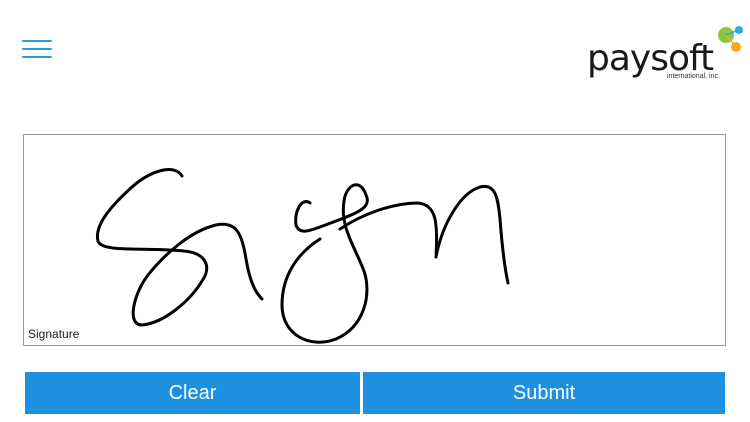 The width and height of the screenshot is (750, 422). I want to click on action-buttons: Clear Submit, so click(375, 393).